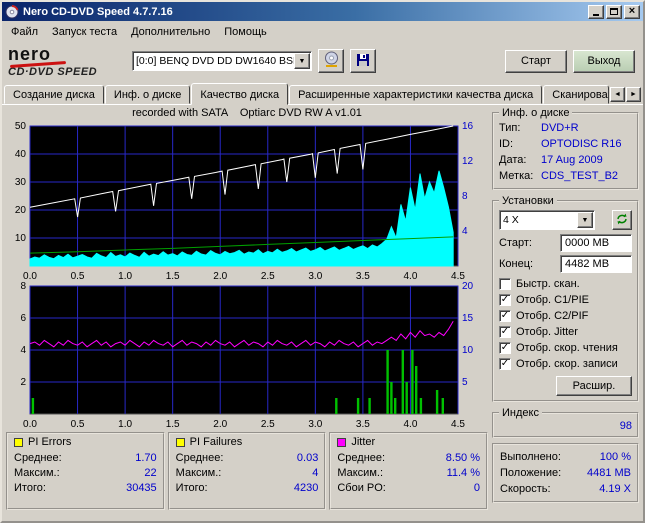 The image size is (645, 523). Describe the element at coordinates (565, 176) in the screenshot. I see `disc-info-row: Метка: CDS_TEST_B2` at that location.